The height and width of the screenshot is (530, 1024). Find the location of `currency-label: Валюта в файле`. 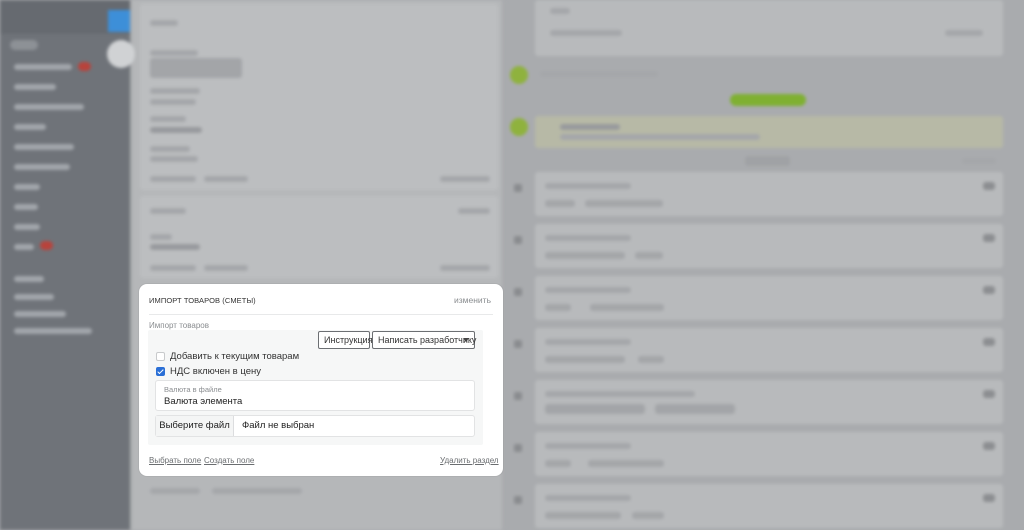

currency-label: Валюта в файле is located at coordinates (193, 389).